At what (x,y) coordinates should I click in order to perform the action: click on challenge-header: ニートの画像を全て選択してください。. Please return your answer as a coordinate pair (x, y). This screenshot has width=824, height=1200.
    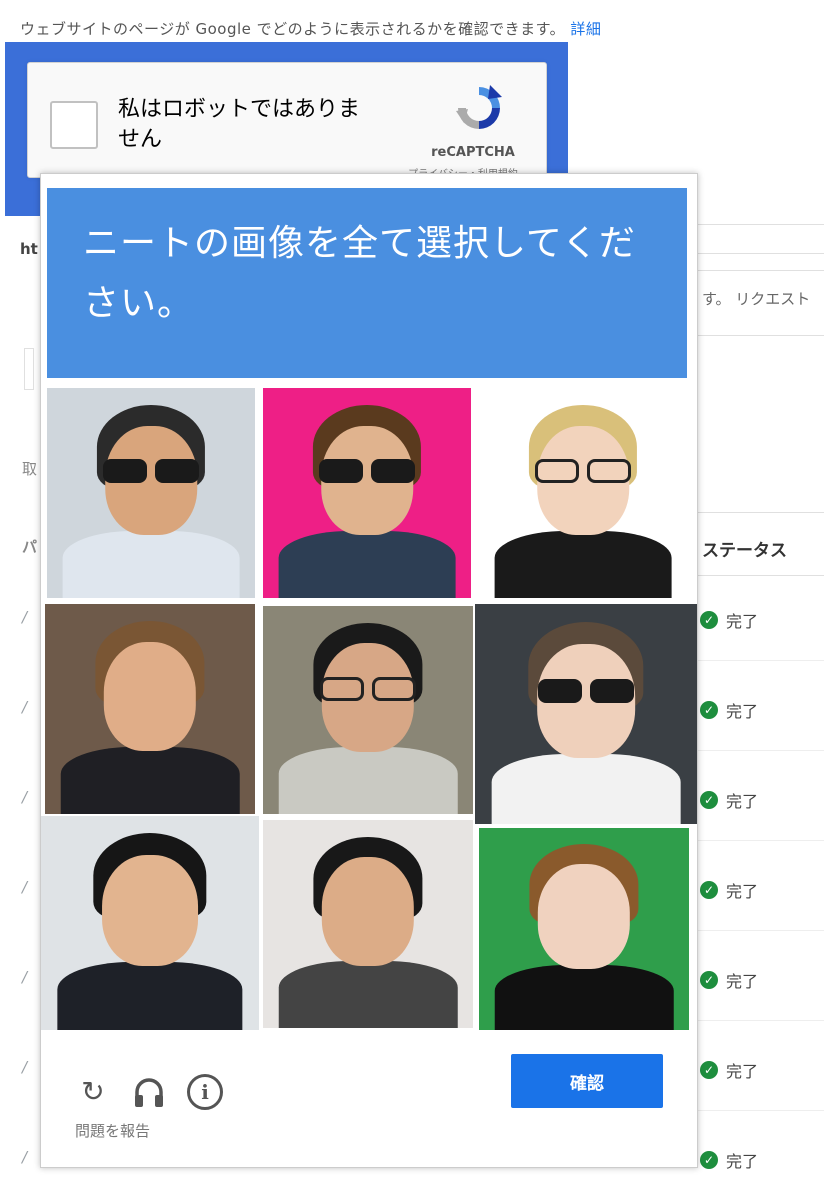
    Looking at the image, I should click on (367, 283).